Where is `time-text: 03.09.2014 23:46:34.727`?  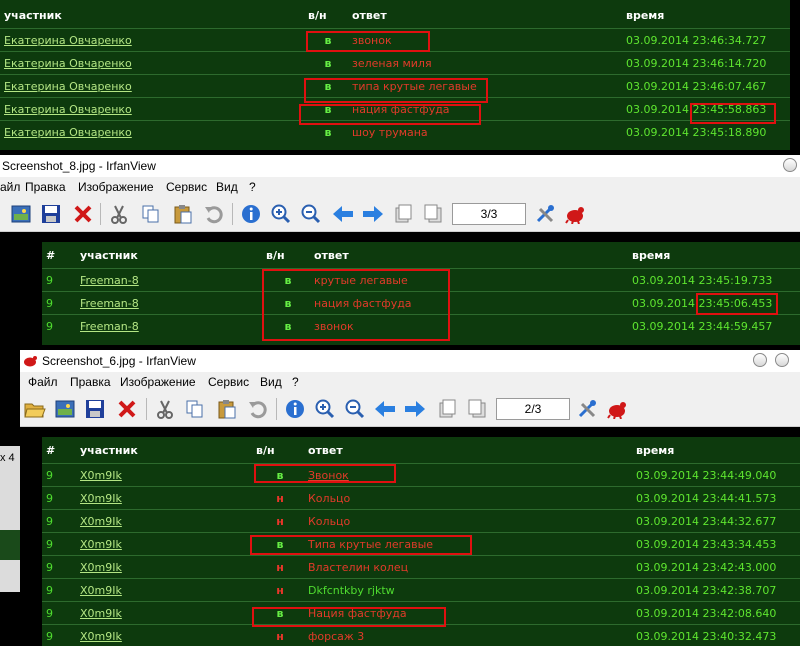 time-text: 03.09.2014 23:46:34.727 is located at coordinates (706, 40).